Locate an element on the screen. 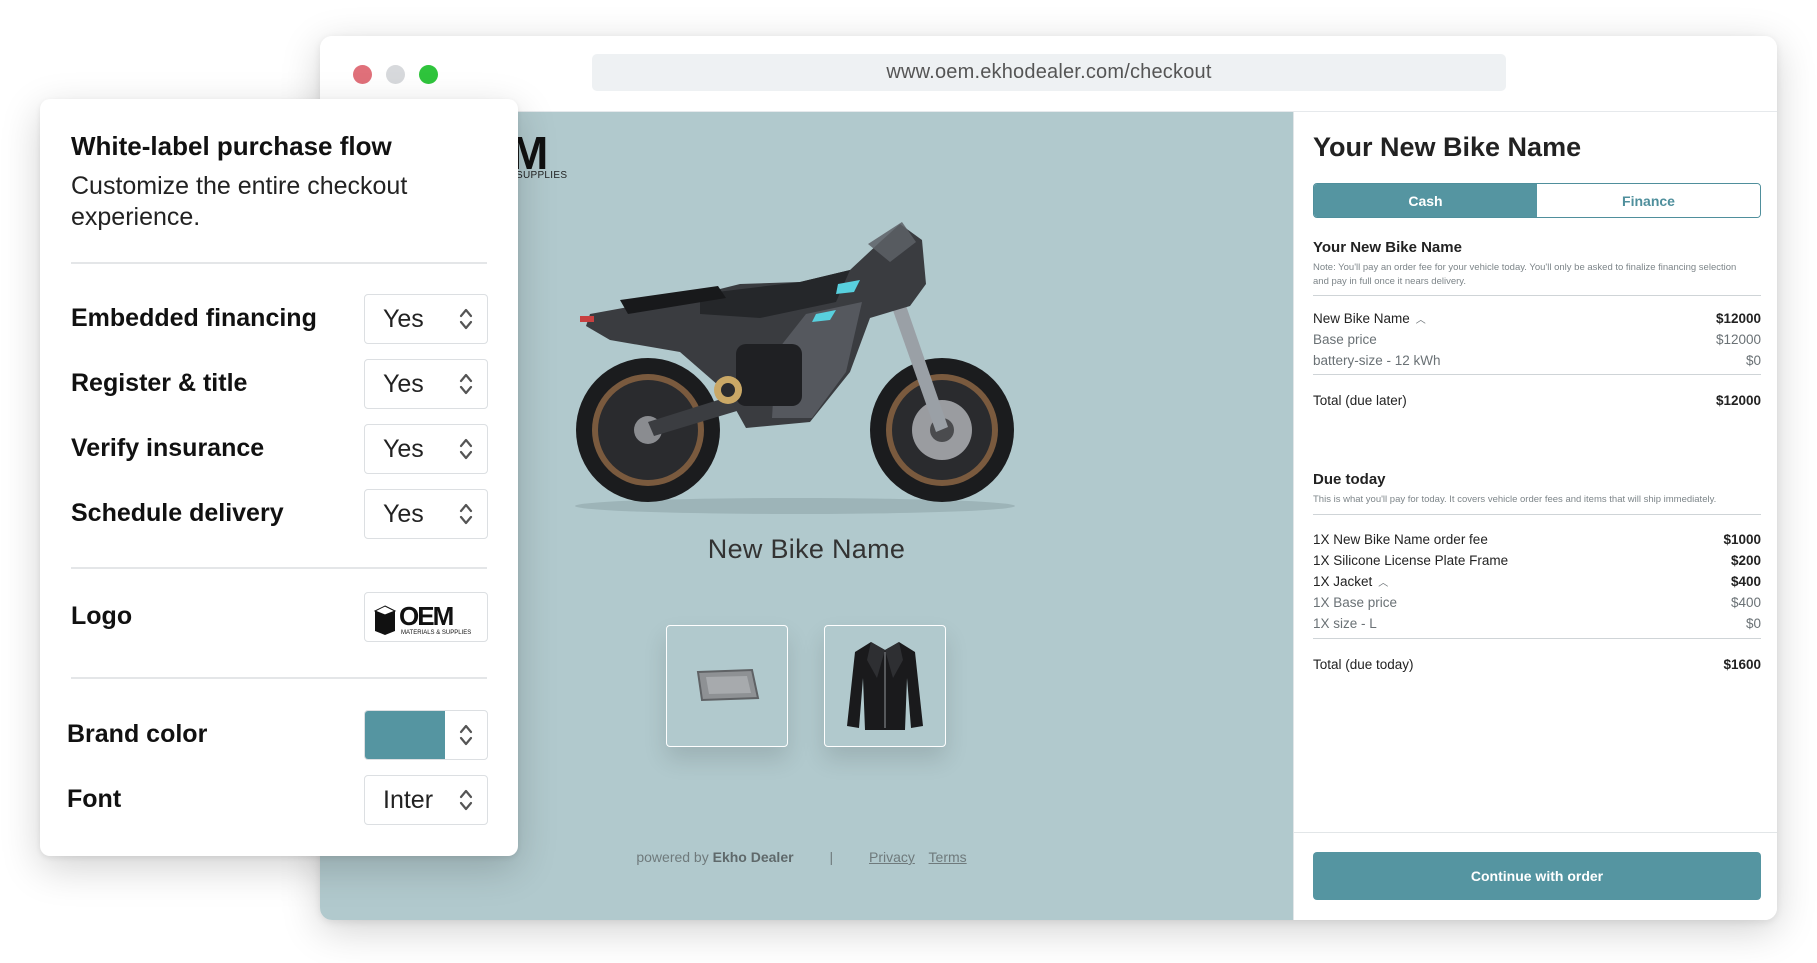 The width and height of the screenshot is (1817, 963). jacket-label: 1X Jacket is located at coordinates (1343, 581).